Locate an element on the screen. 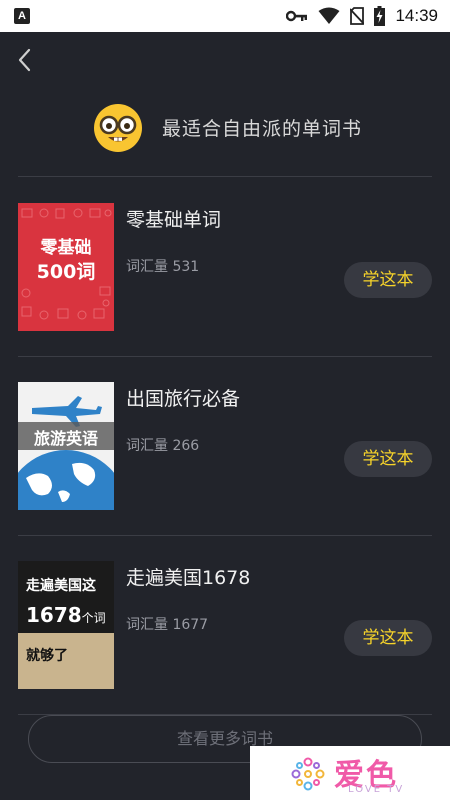 The image size is (450, 800). book-cover-beginner: 零基础 500词 is located at coordinates (66, 267).